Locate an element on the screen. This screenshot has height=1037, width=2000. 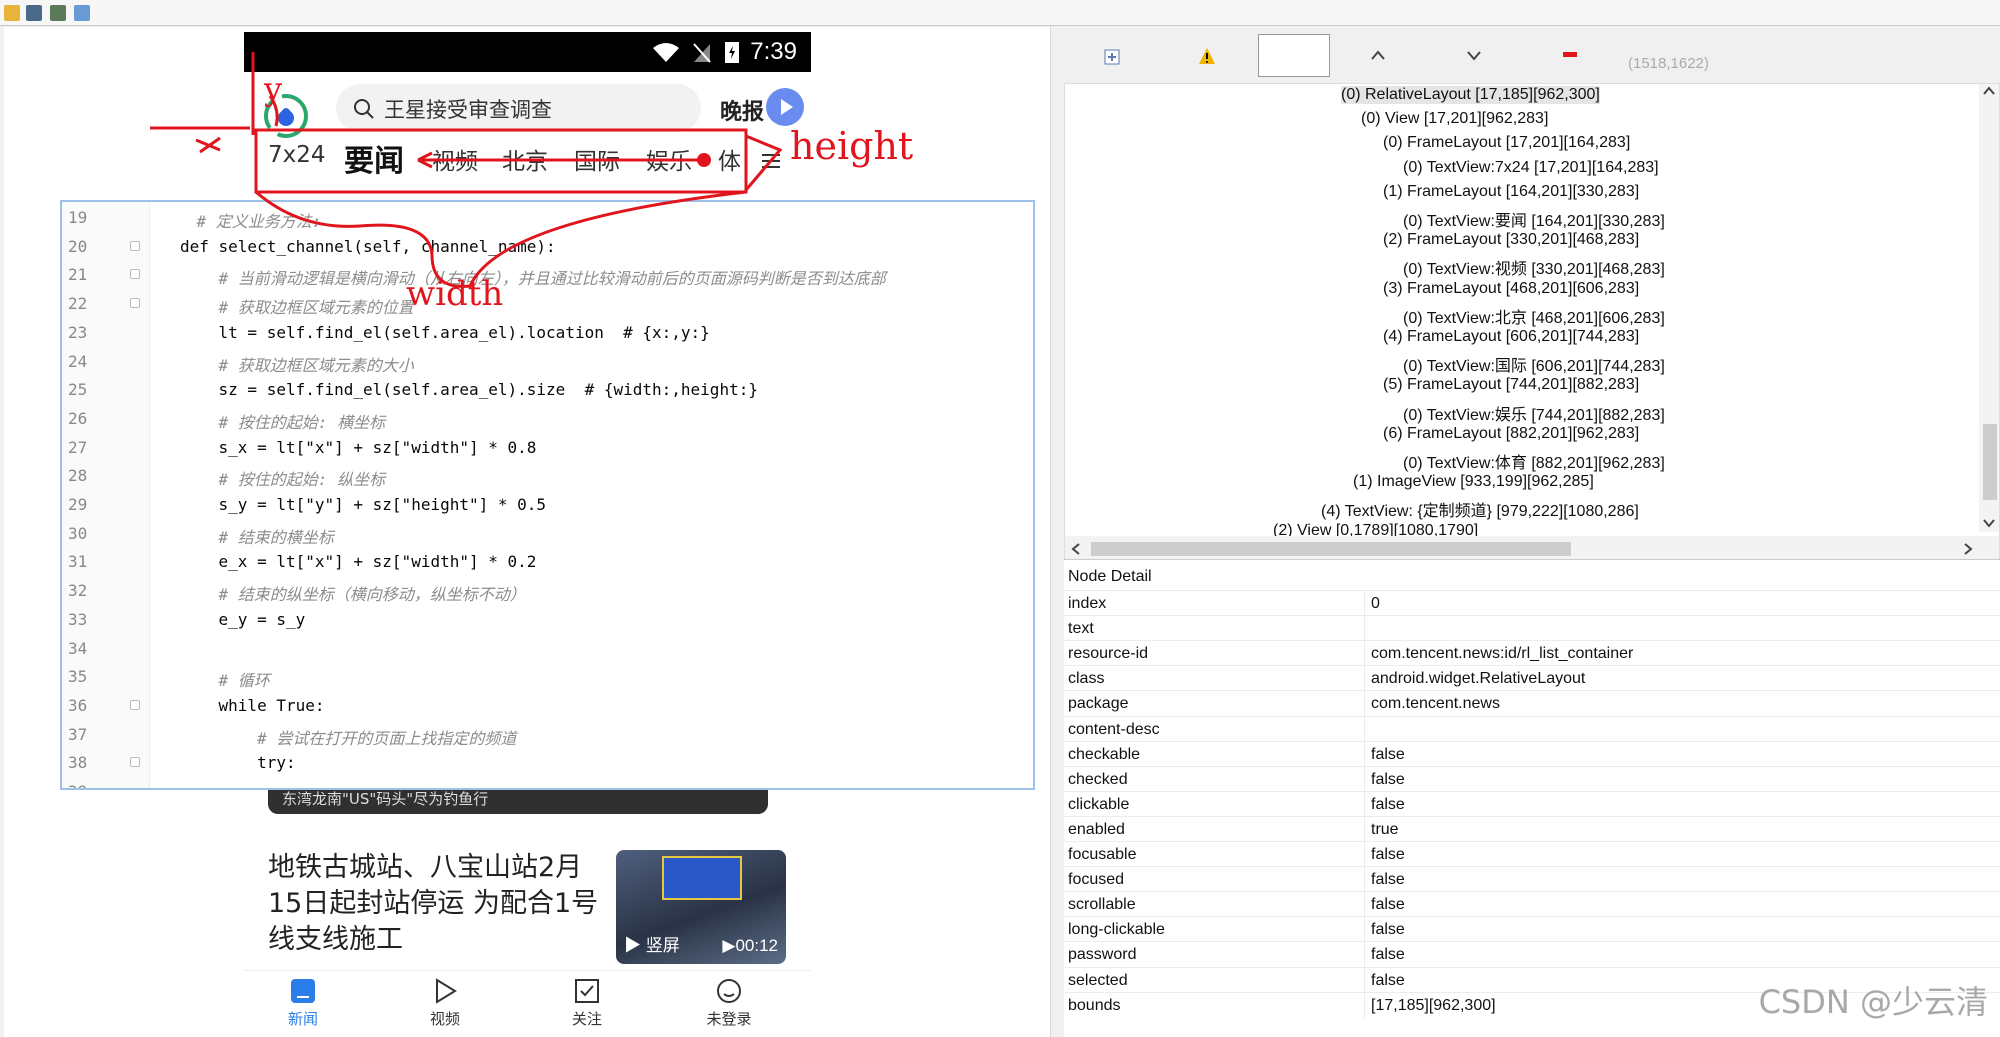
code-line: try: is located at coordinates (238, 762).